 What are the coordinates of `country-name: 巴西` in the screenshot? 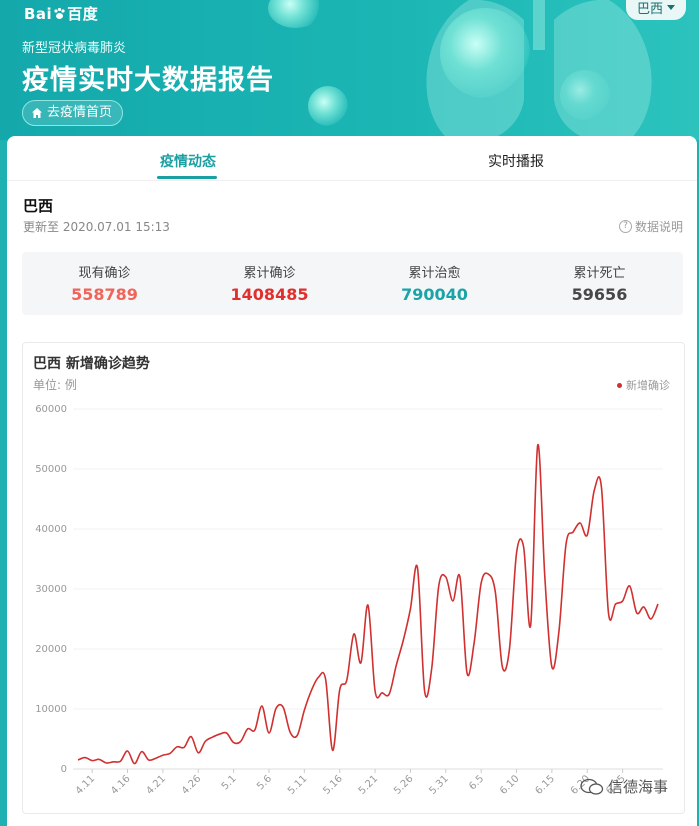 It's located at (38, 206).